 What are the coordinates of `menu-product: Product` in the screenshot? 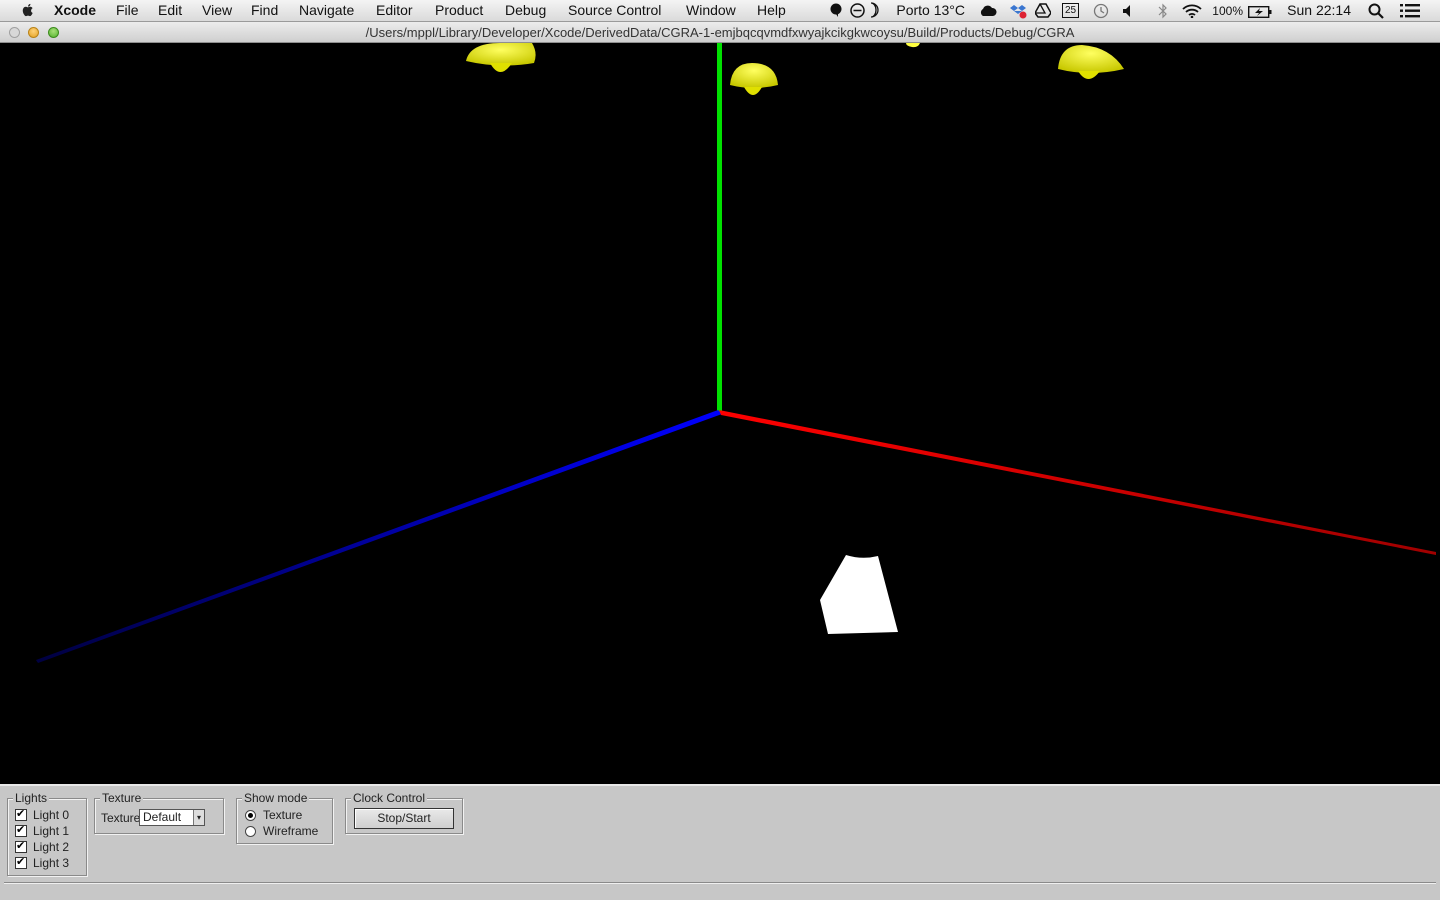 It's located at (459, 10).